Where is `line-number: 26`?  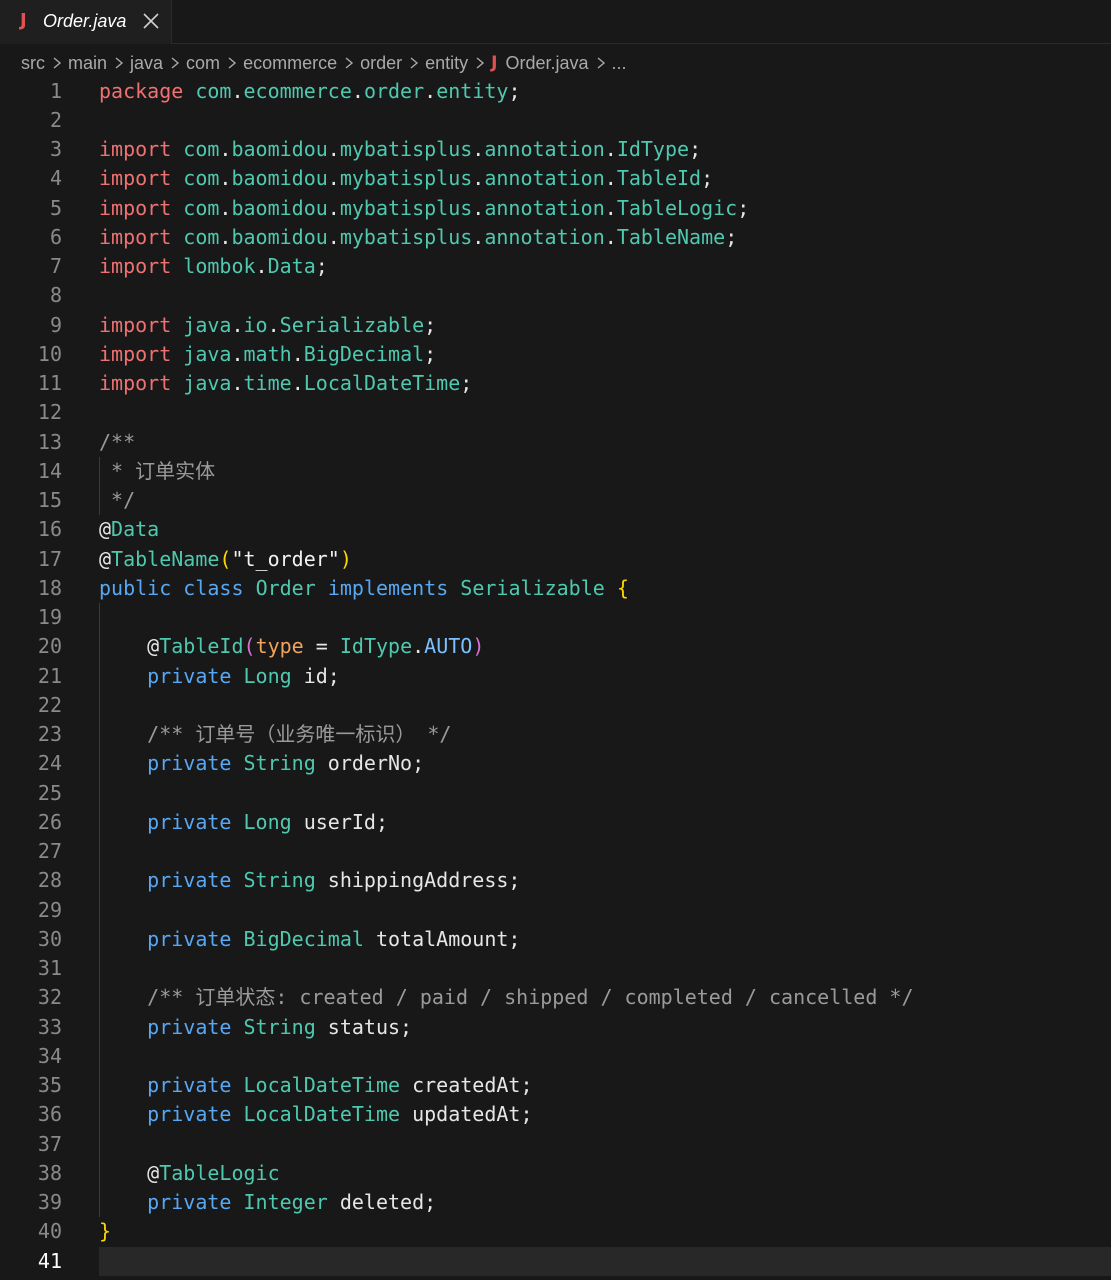
line-number: 26 is located at coordinates (49, 821).